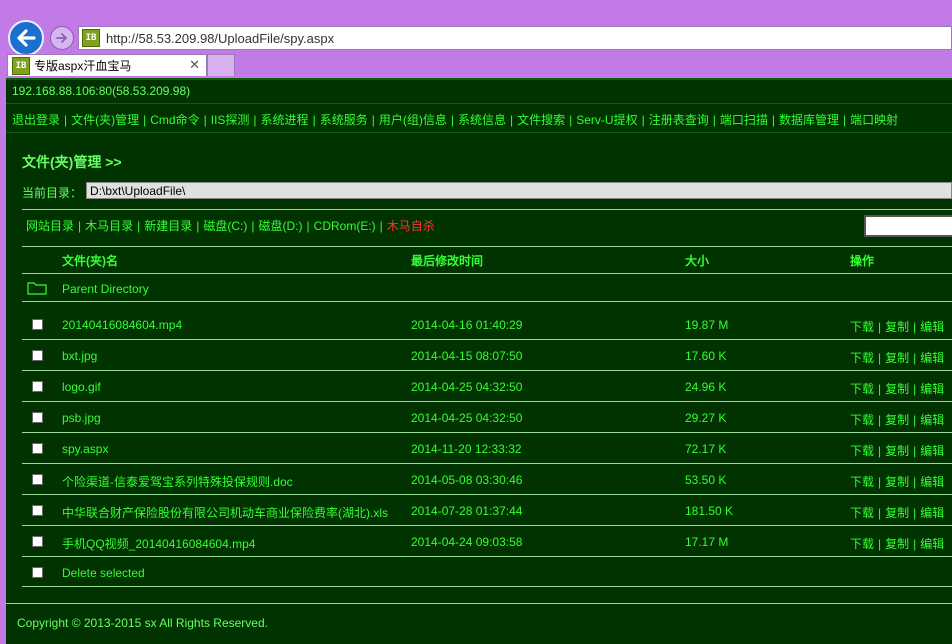  What do you see at coordinates (874, 120) in the screenshot?
I see `menu-item: 端口映射` at bounding box center [874, 120].